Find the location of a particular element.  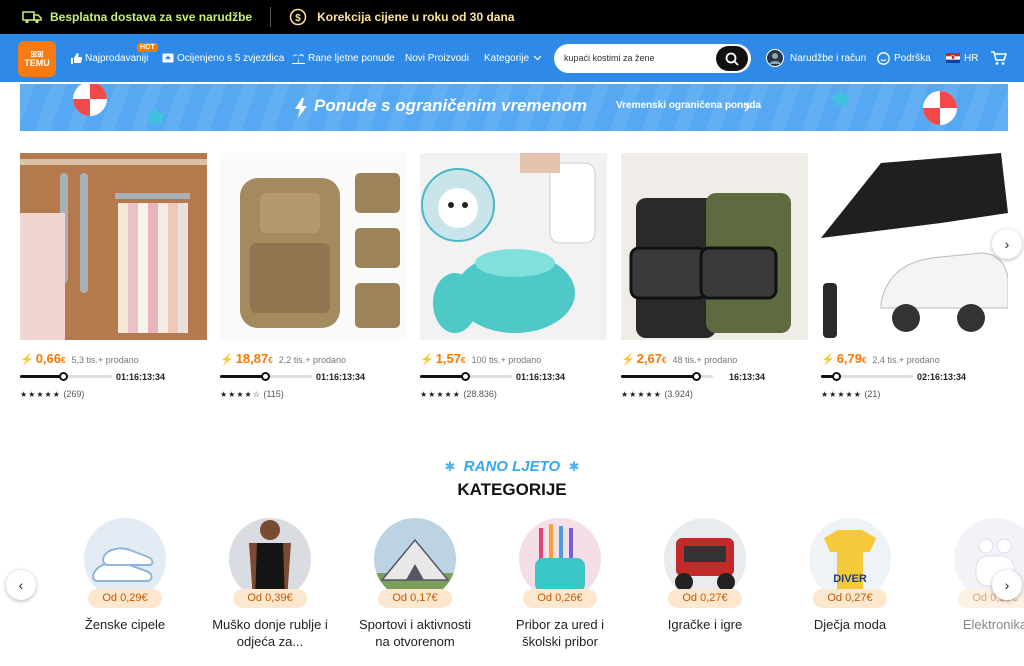

nav-language: HR is located at coordinates (962, 58).